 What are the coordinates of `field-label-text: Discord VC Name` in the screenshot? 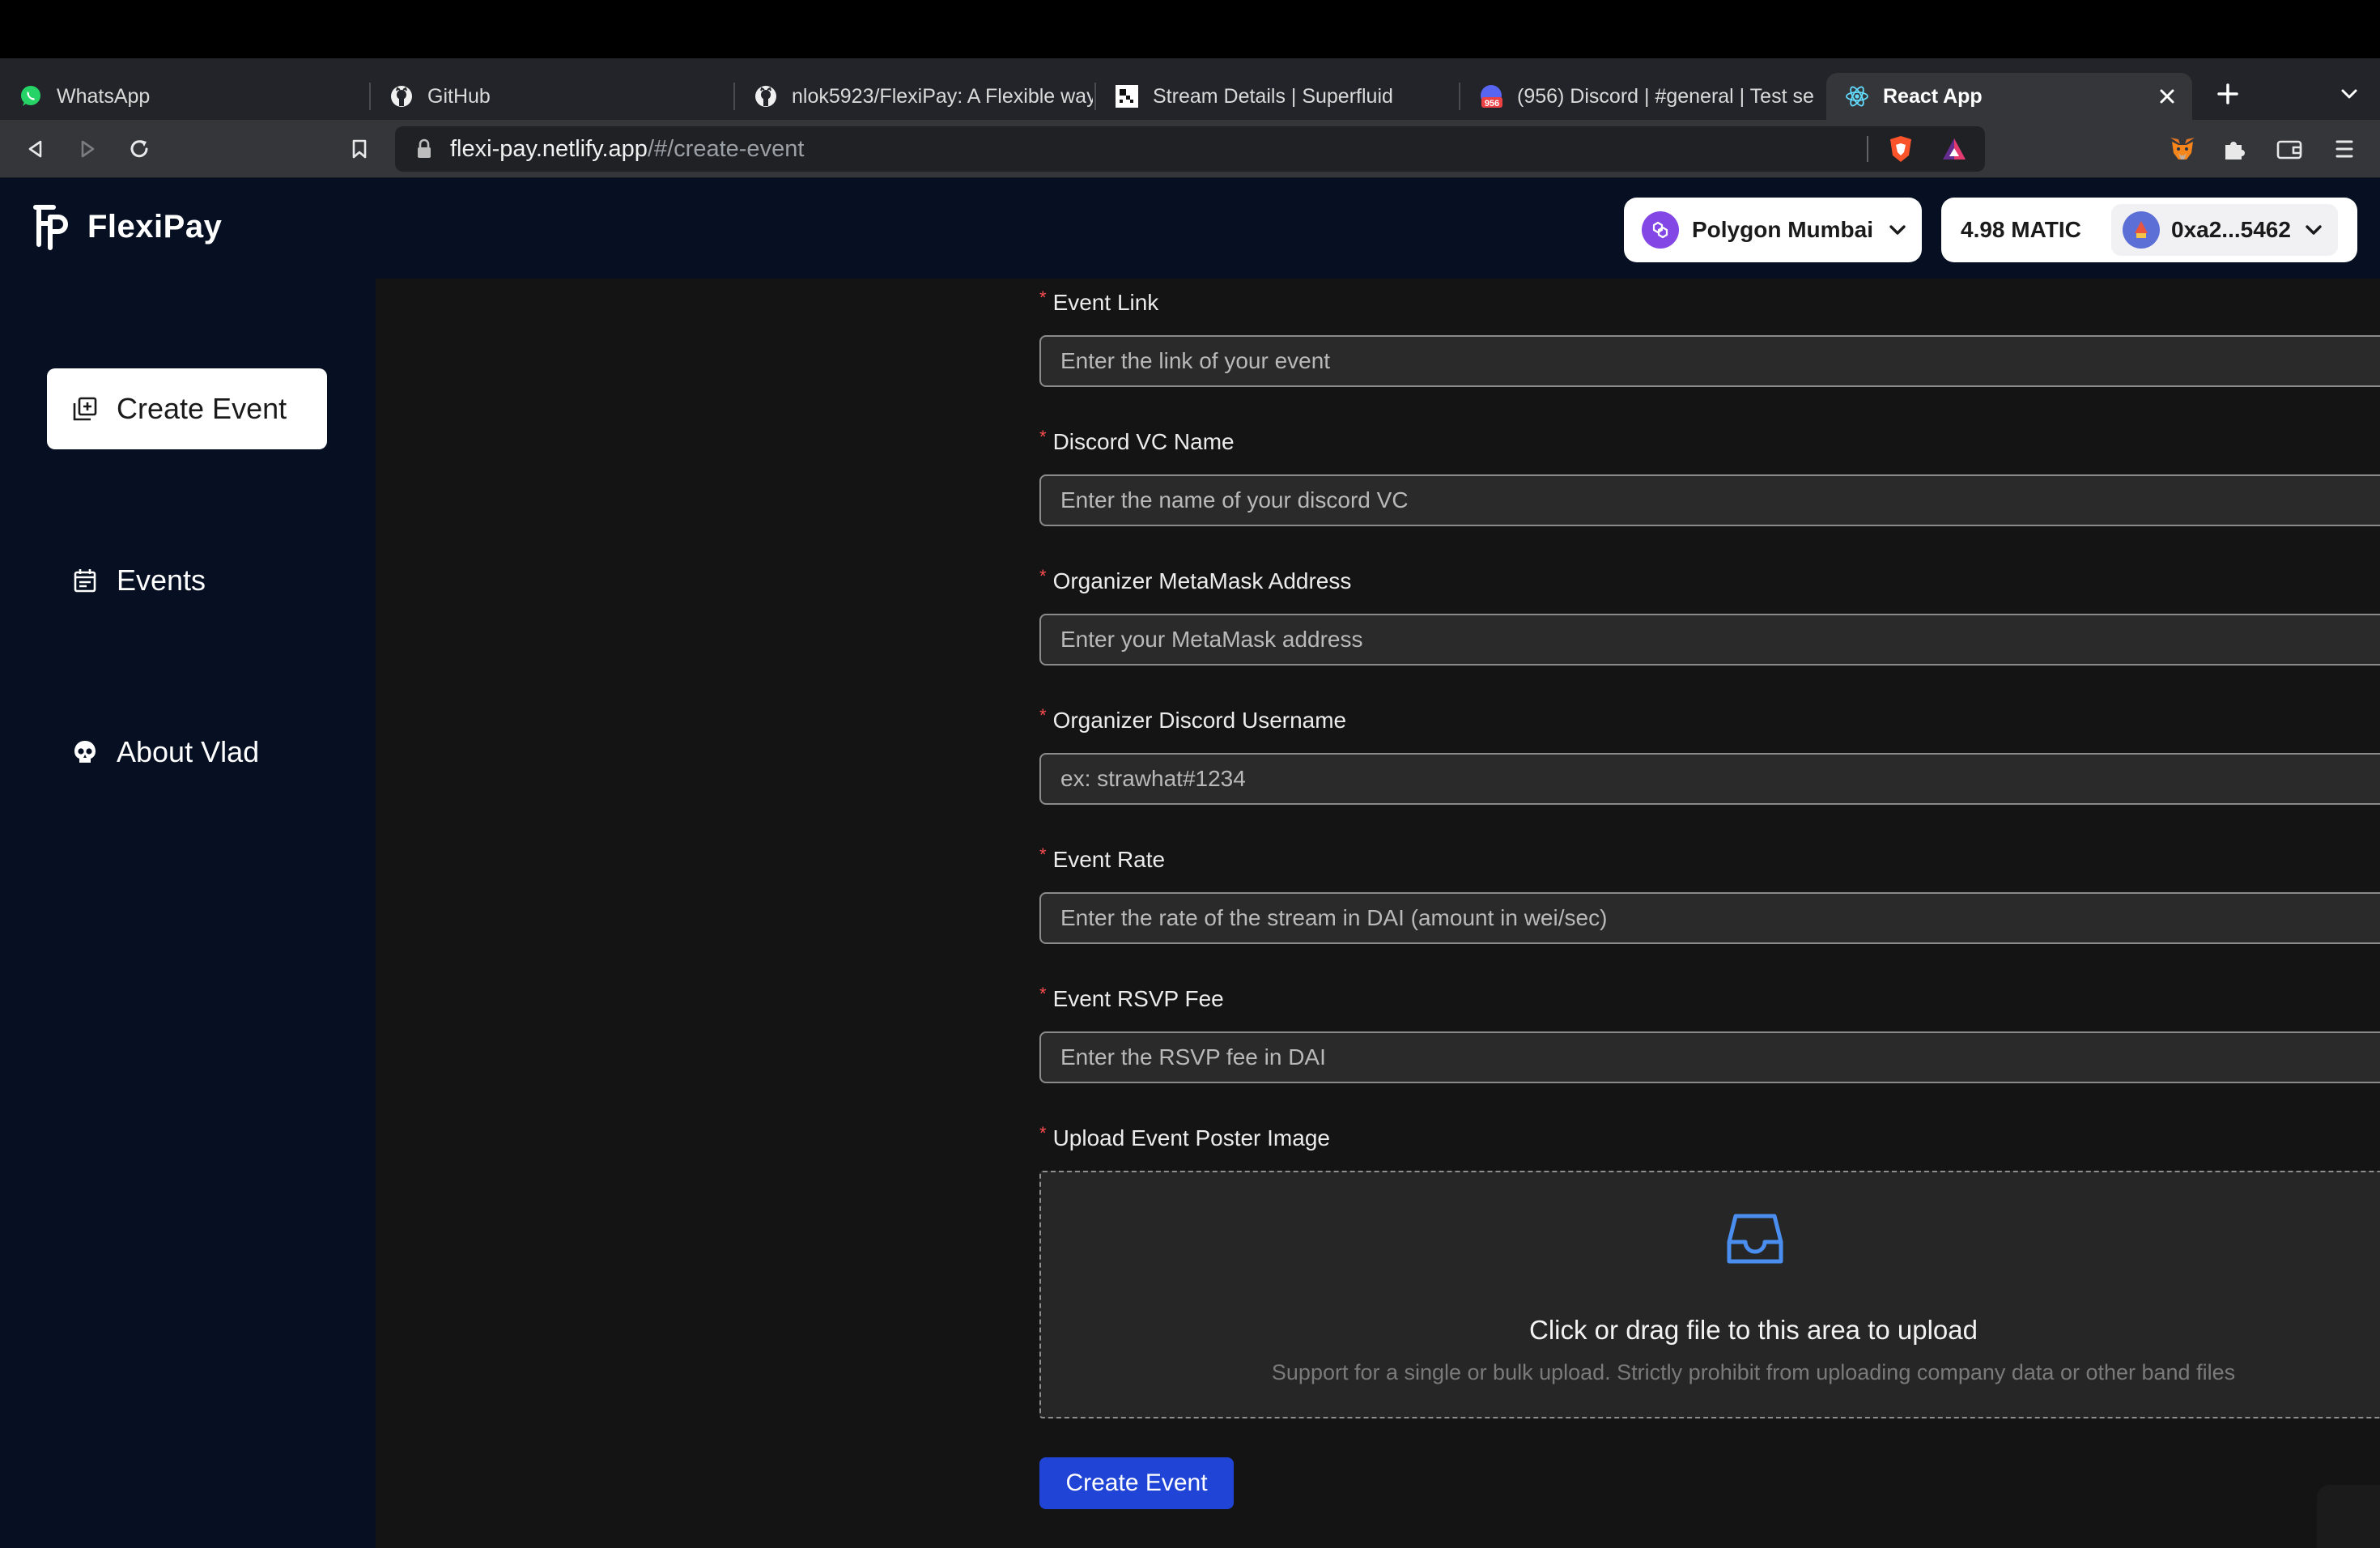 It's located at (1143, 442).